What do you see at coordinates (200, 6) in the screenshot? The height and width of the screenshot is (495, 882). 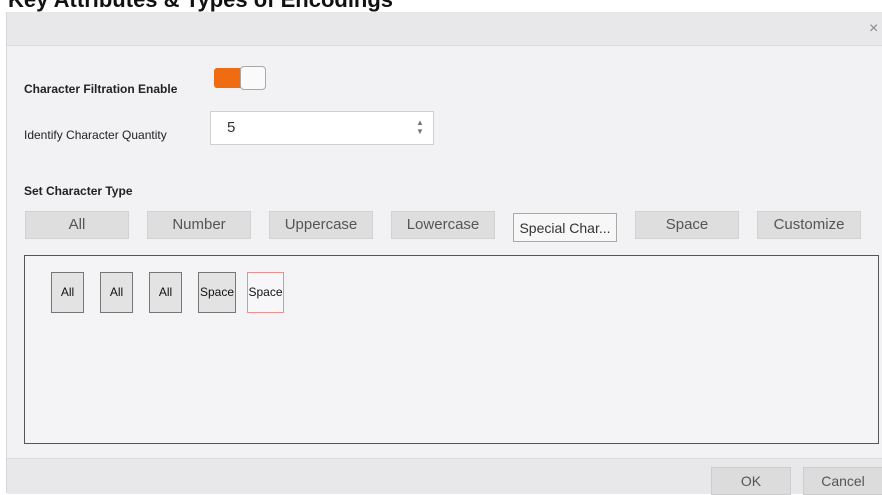 I see `page-heading: Key Attributes & Types of Encodings` at bounding box center [200, 6].